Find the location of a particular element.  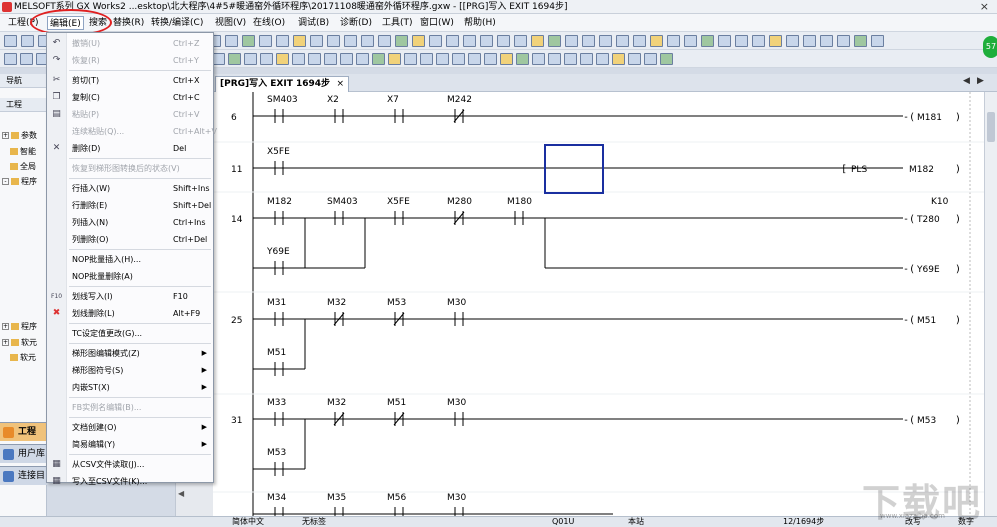

menu-online: 在线(O) is located at coordinates (269, 23).